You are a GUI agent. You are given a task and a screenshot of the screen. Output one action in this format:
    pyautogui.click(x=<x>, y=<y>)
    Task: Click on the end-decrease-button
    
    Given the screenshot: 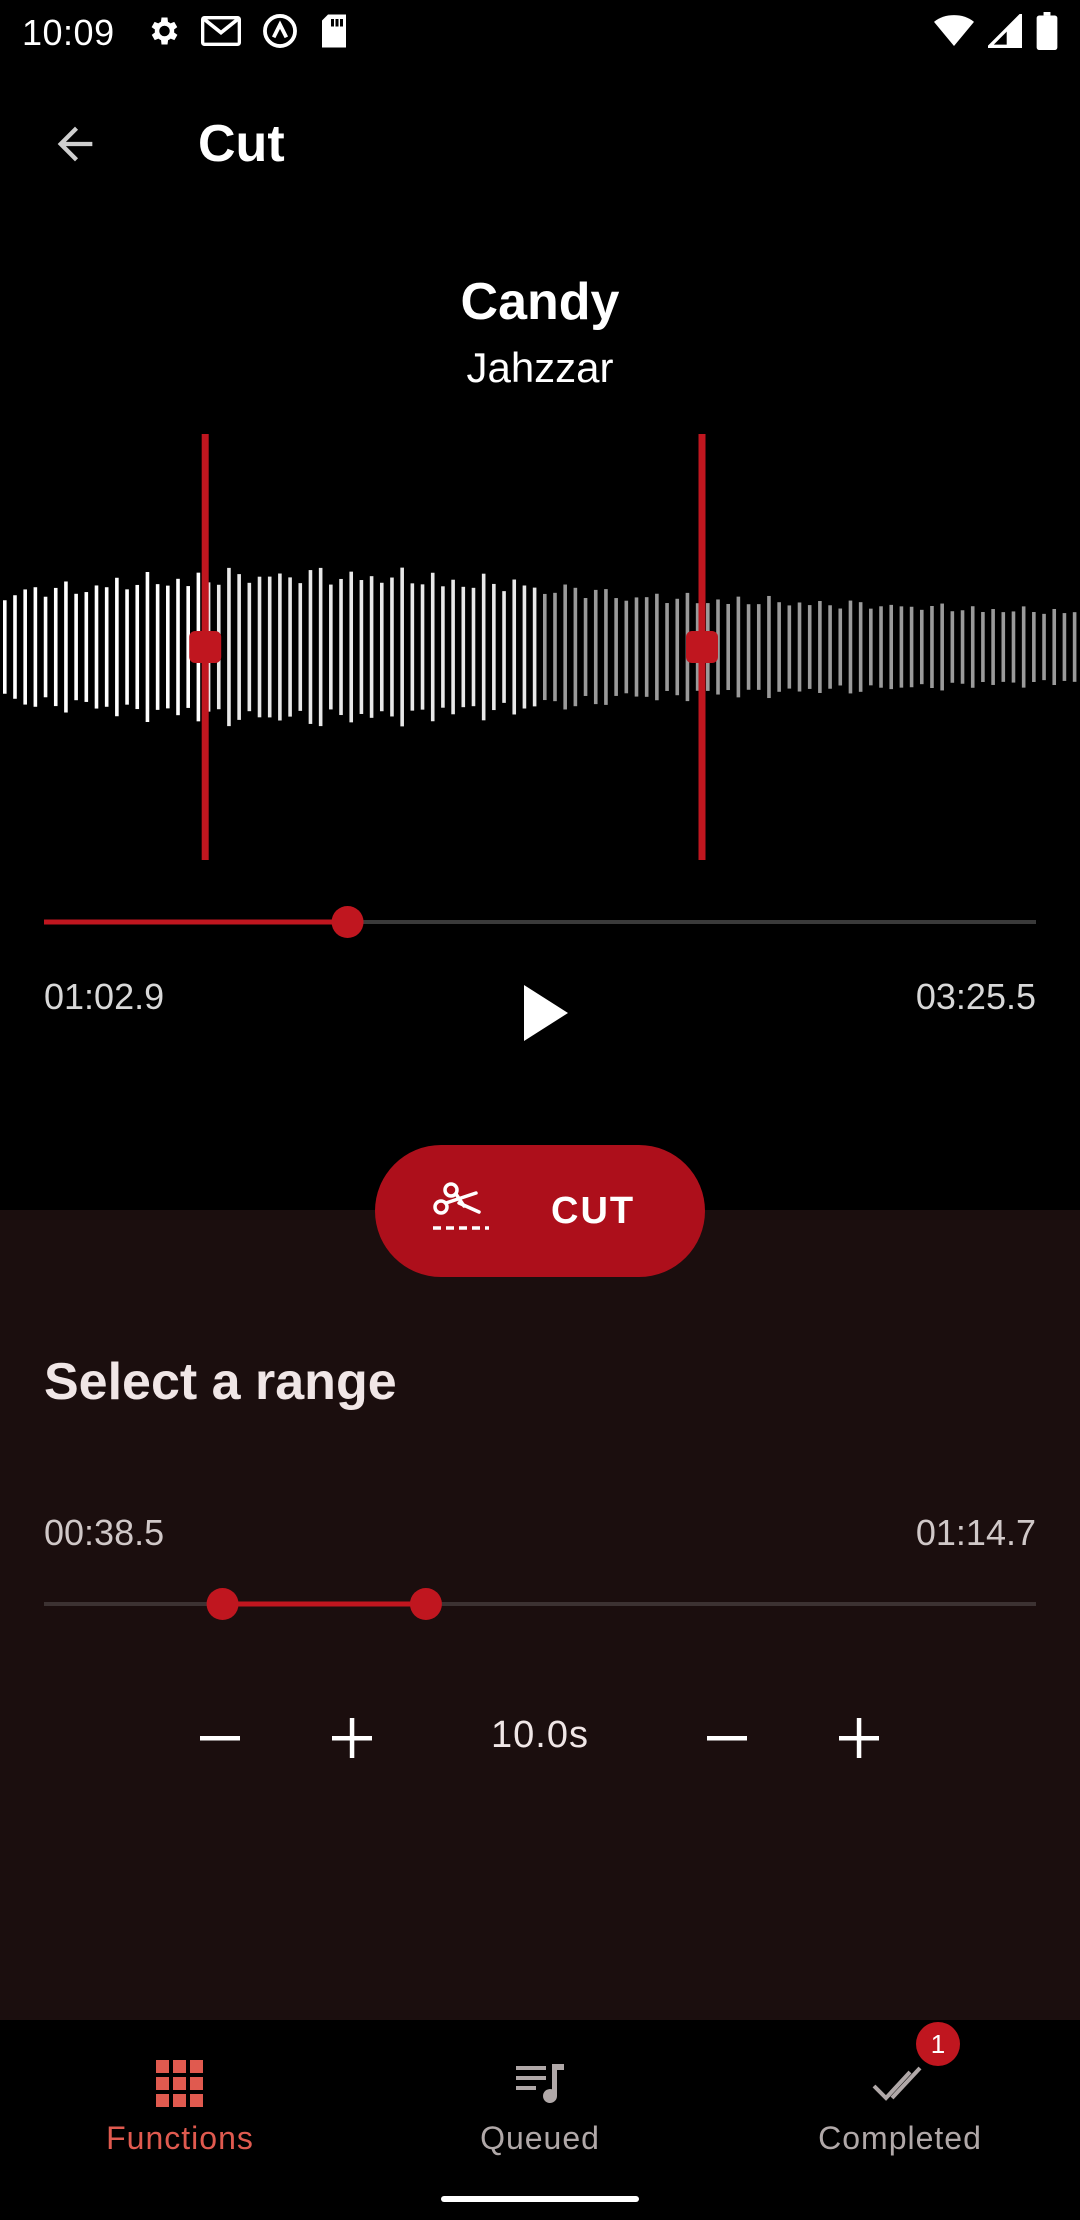 What is the action you would take?
    pyautogui.click(x=727, y=1740)
    